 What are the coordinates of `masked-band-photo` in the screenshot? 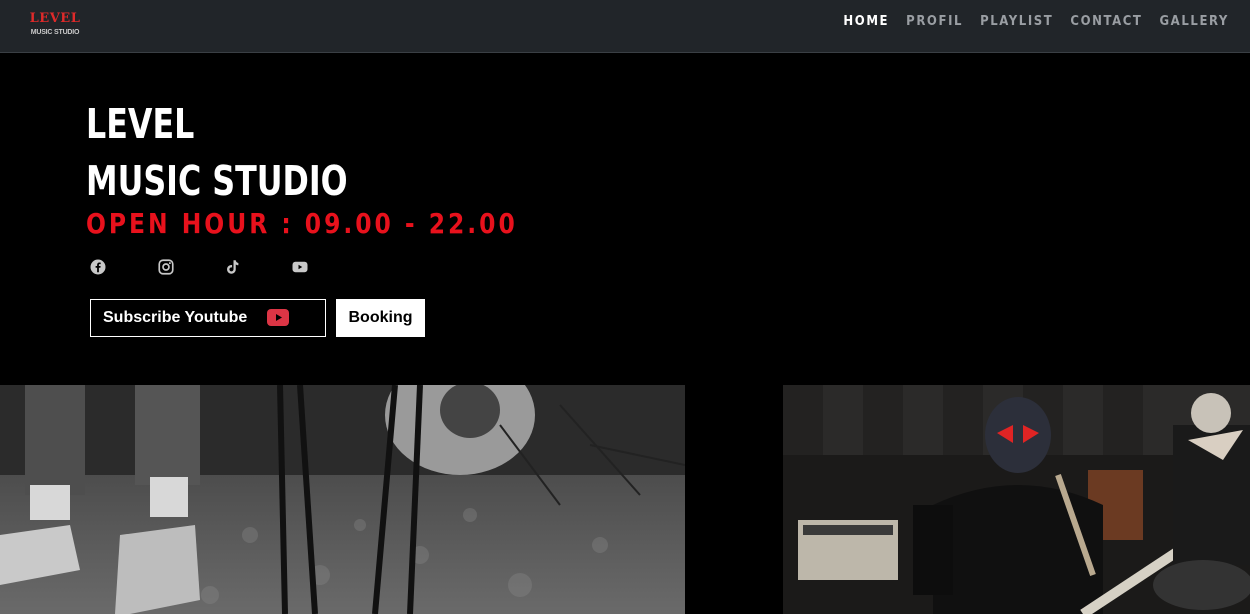 It's located at (1016, 499).